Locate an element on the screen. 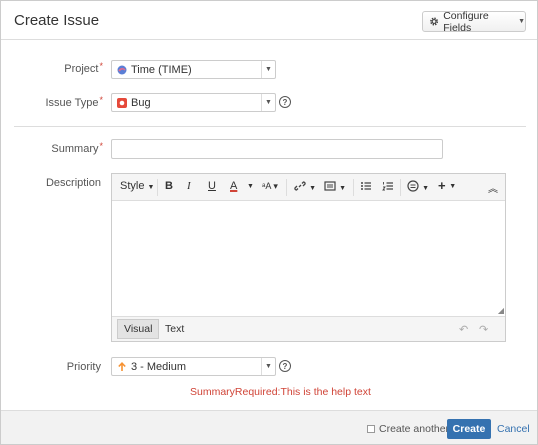 The image size is (538, 445). create-another-checkbox is located at coordinates (371, 429).